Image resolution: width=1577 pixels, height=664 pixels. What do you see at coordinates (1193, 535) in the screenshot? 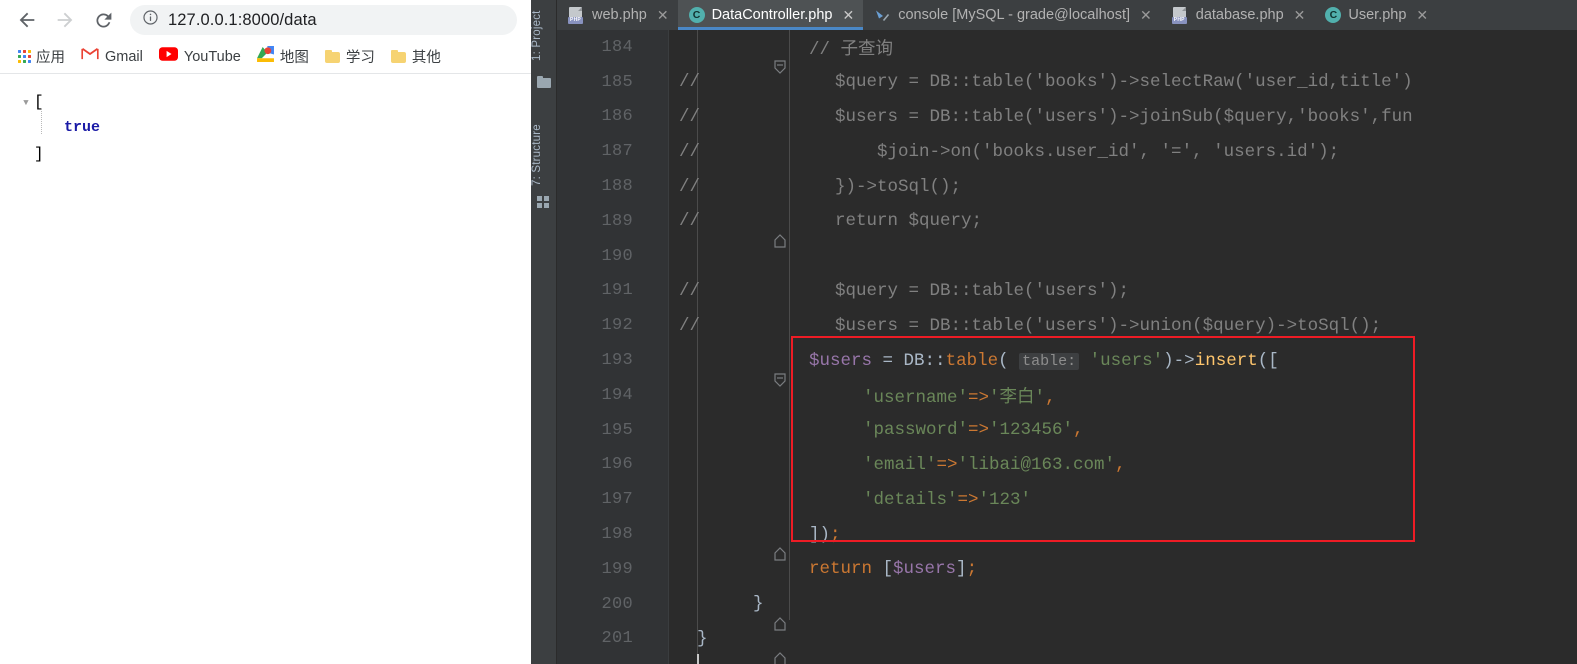
I see `code-text: ]);` at bounding box center [1193, 535].